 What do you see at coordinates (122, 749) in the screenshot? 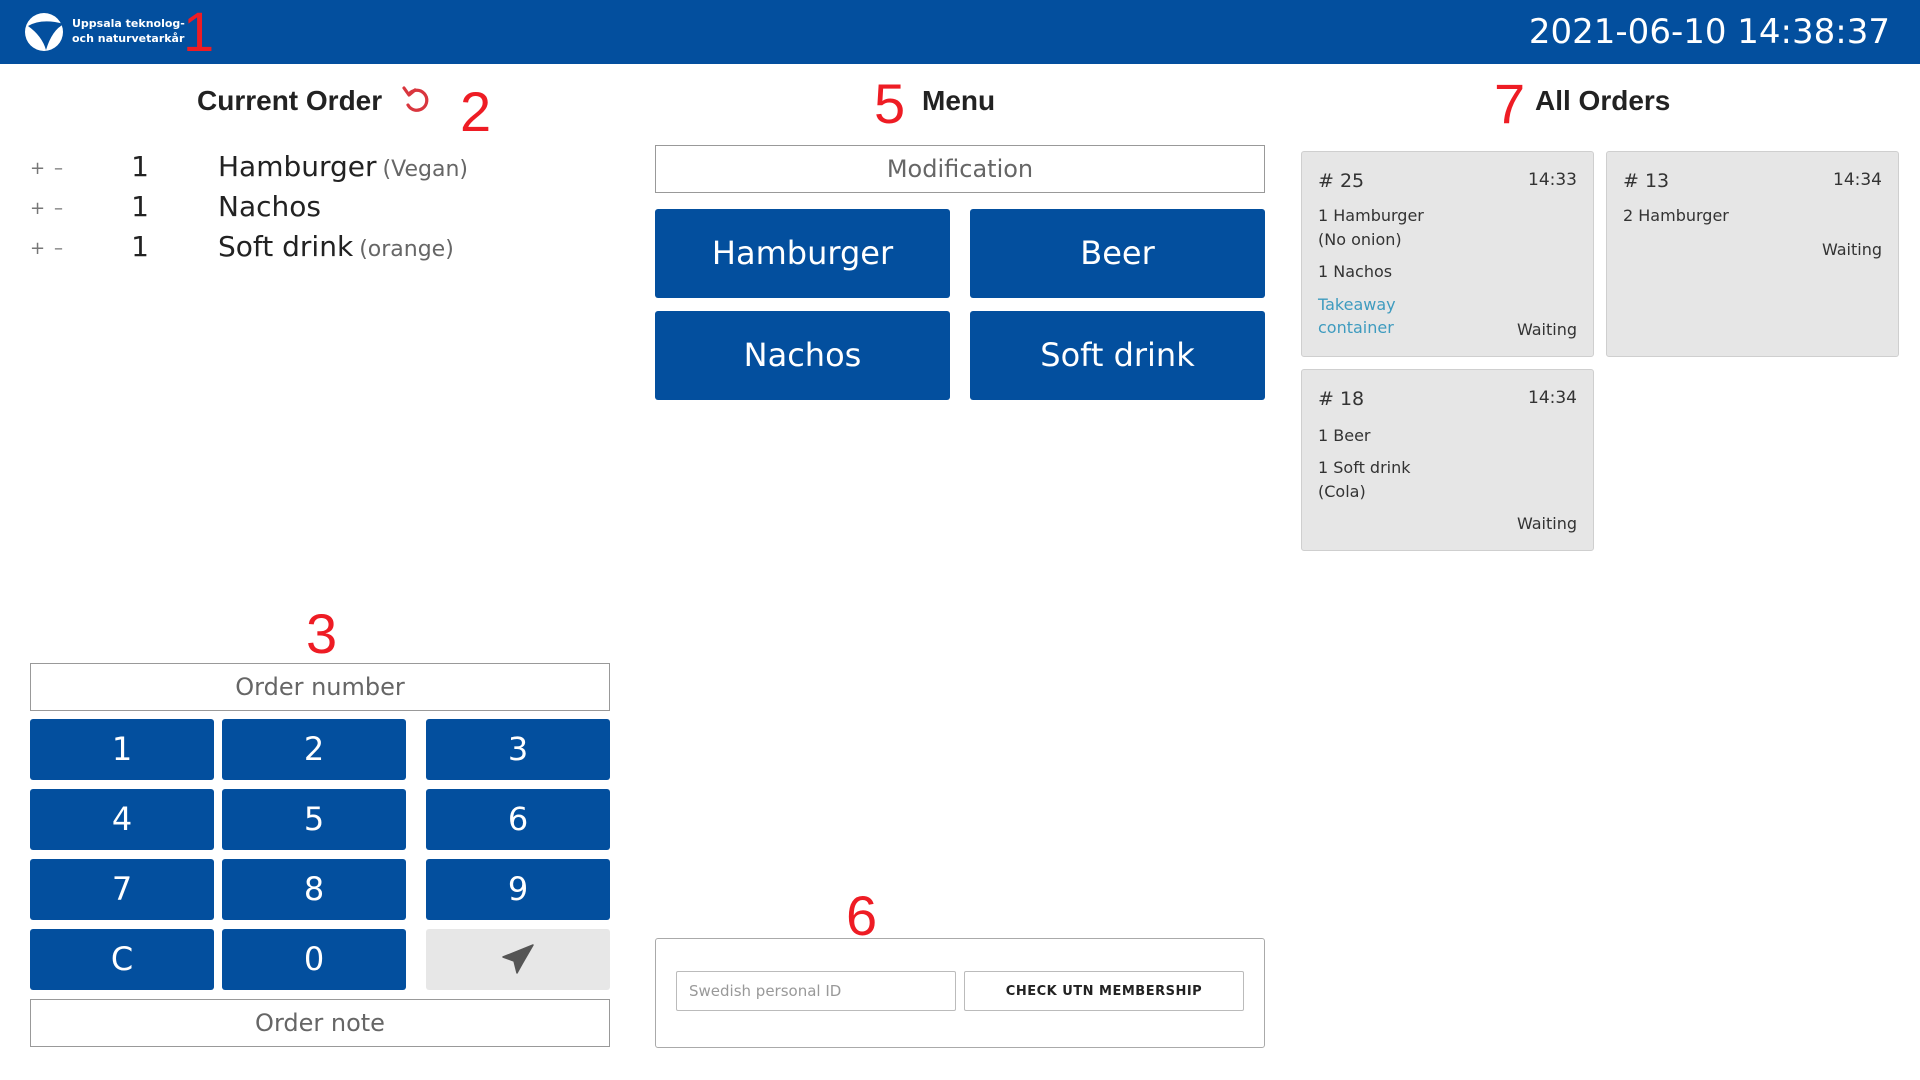
I see `keypad-key-1: 1` at bounding box center [122, 749].